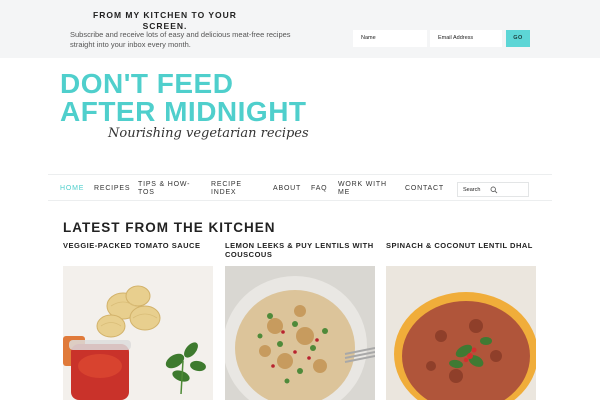 This screenshot has height=400, width=600. I want to click on nav-item-tips: TIPS & HOW-TOS, so click(166, 189).